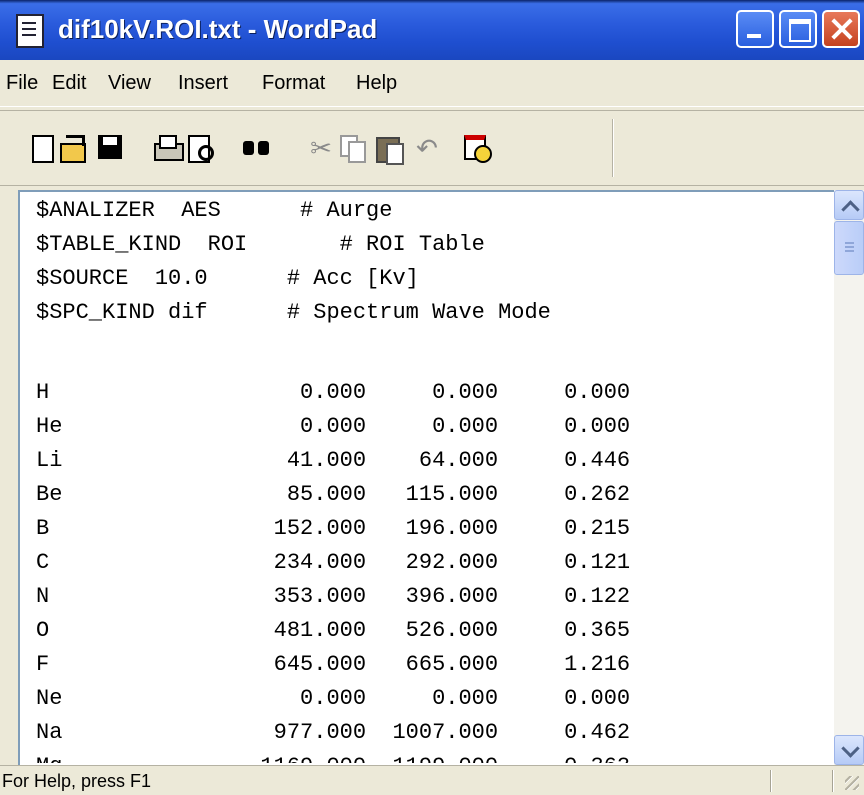 The height and width of the screenshot is (795, 864). What do you see at coordinates (852, 783) in the screenshot?
I see `resize-grip-icon` at bounding box center [852, 783].